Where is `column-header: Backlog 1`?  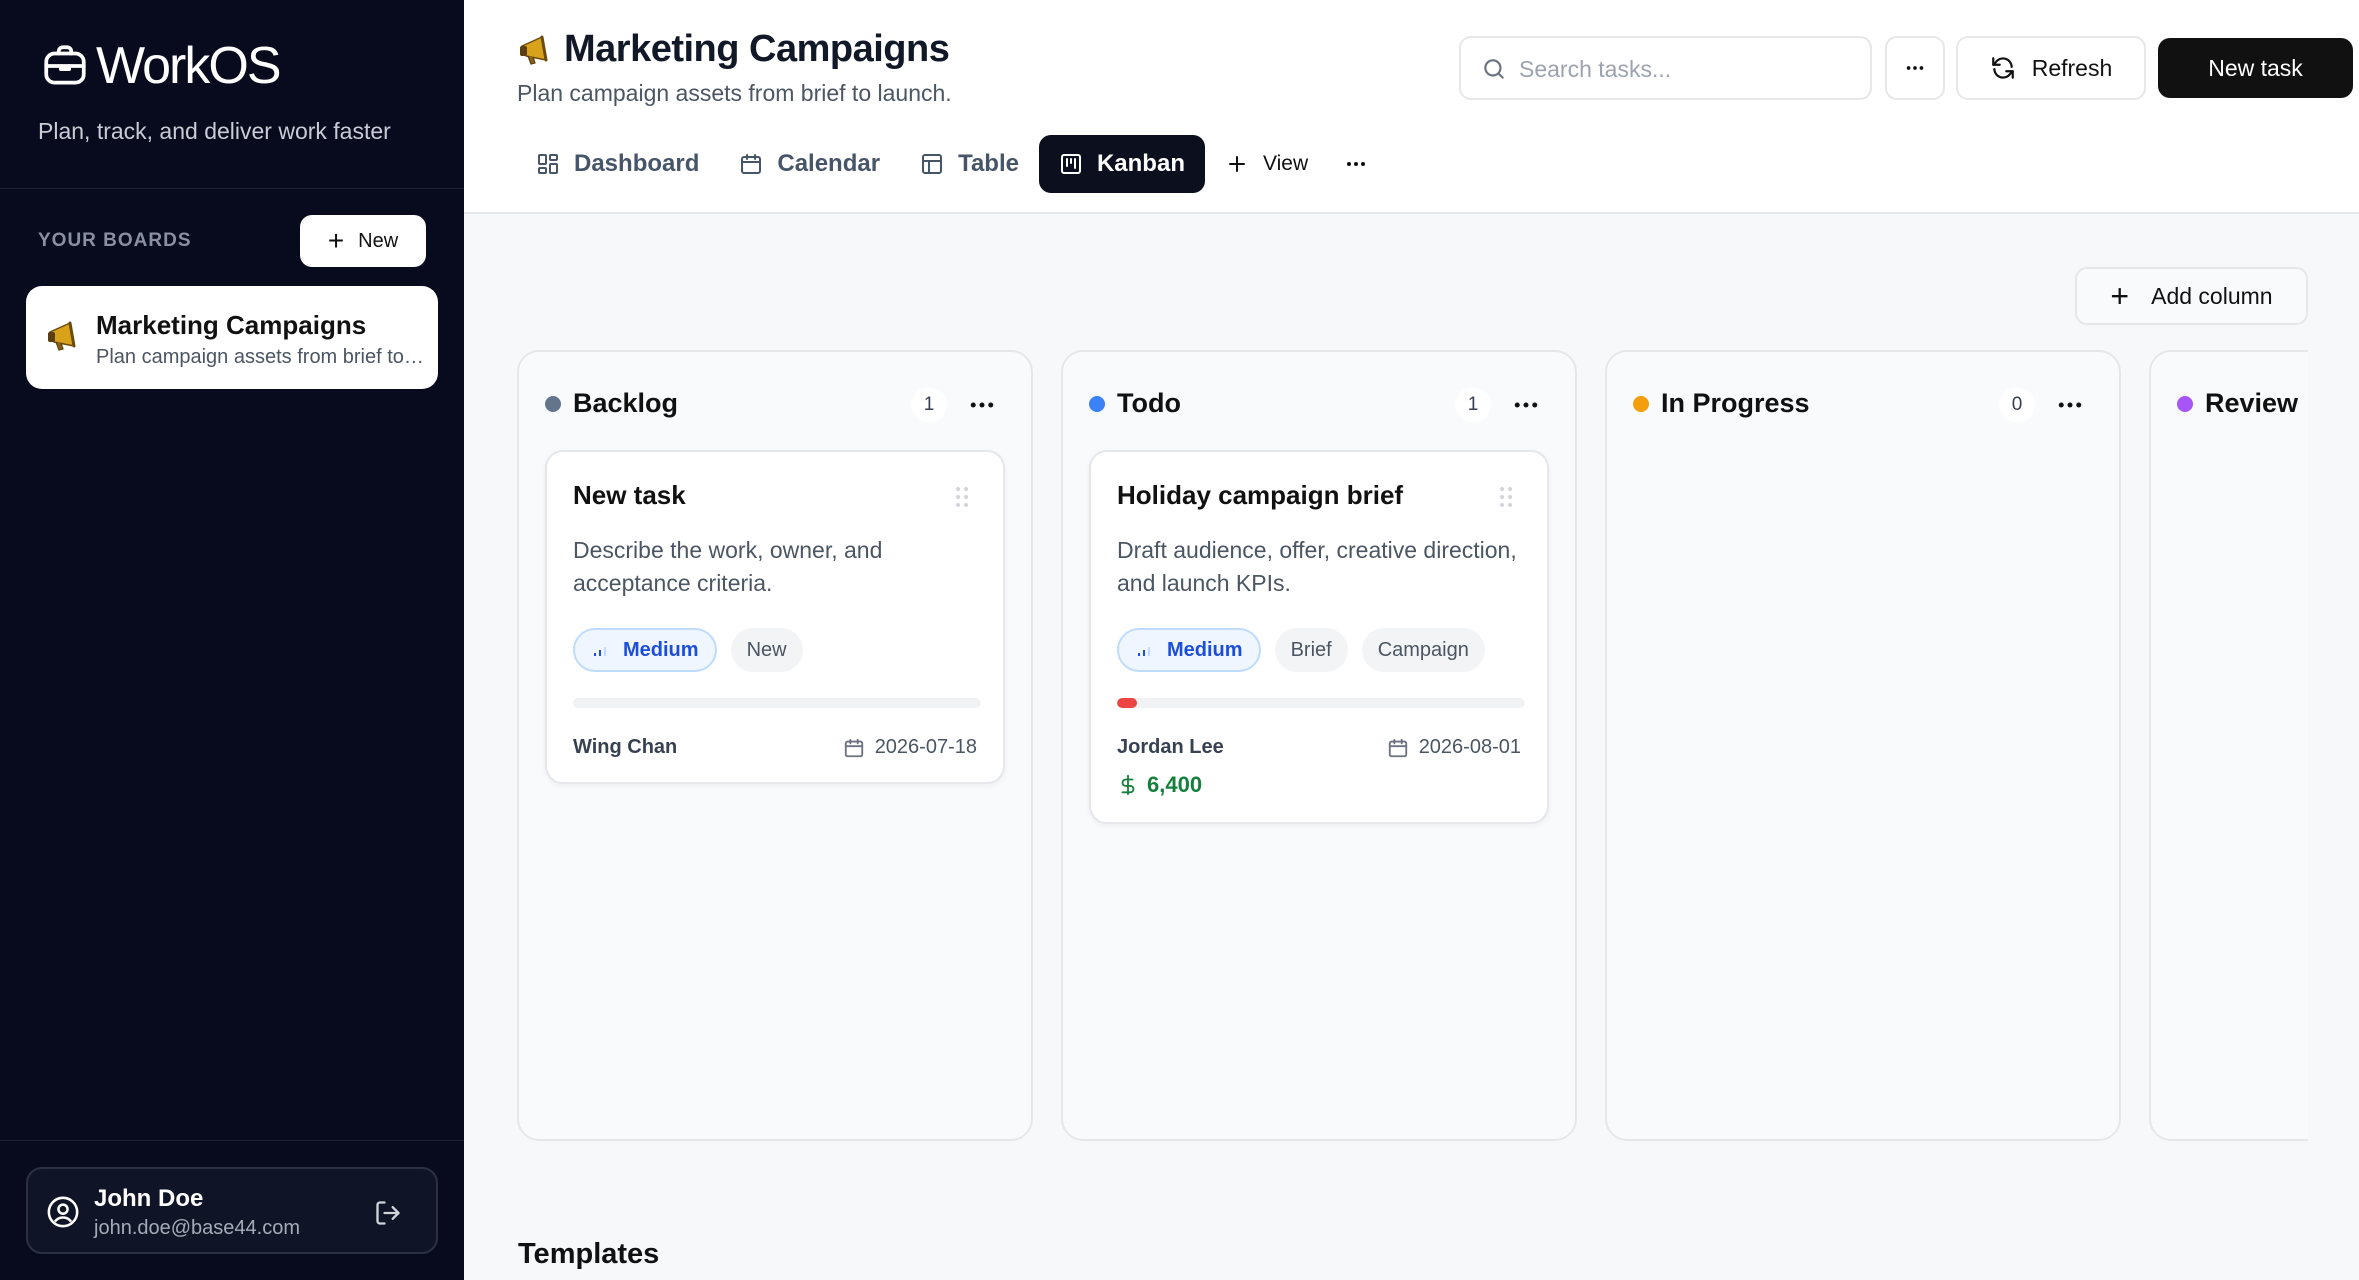 column-header: Backlog 1 is located at coordinates (775, 404).